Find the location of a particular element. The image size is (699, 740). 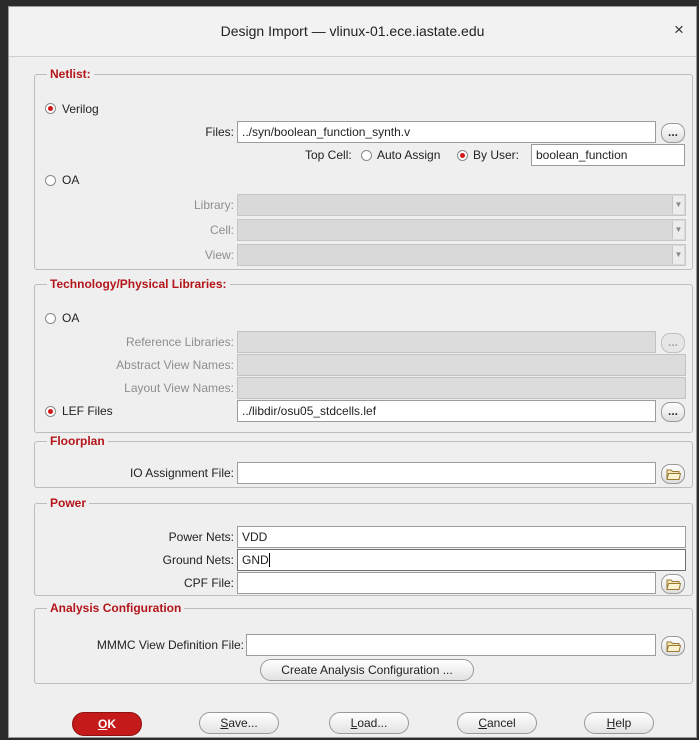

top-cell-input: boolean_function is located at coordinates (608, 155).